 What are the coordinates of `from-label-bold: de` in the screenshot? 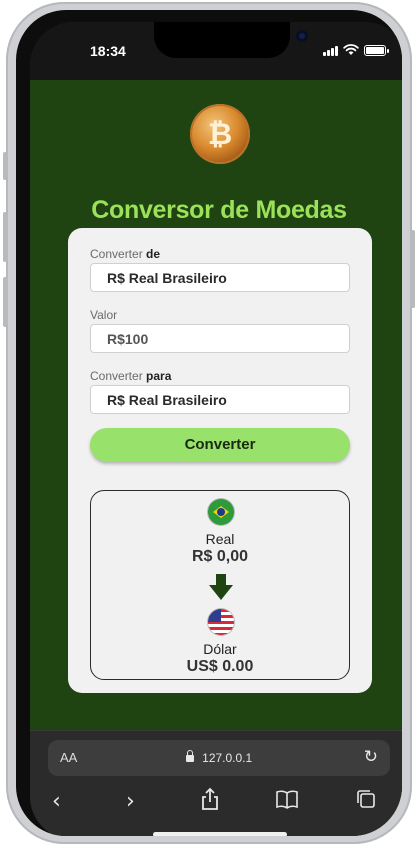 It's located at (153, 254).